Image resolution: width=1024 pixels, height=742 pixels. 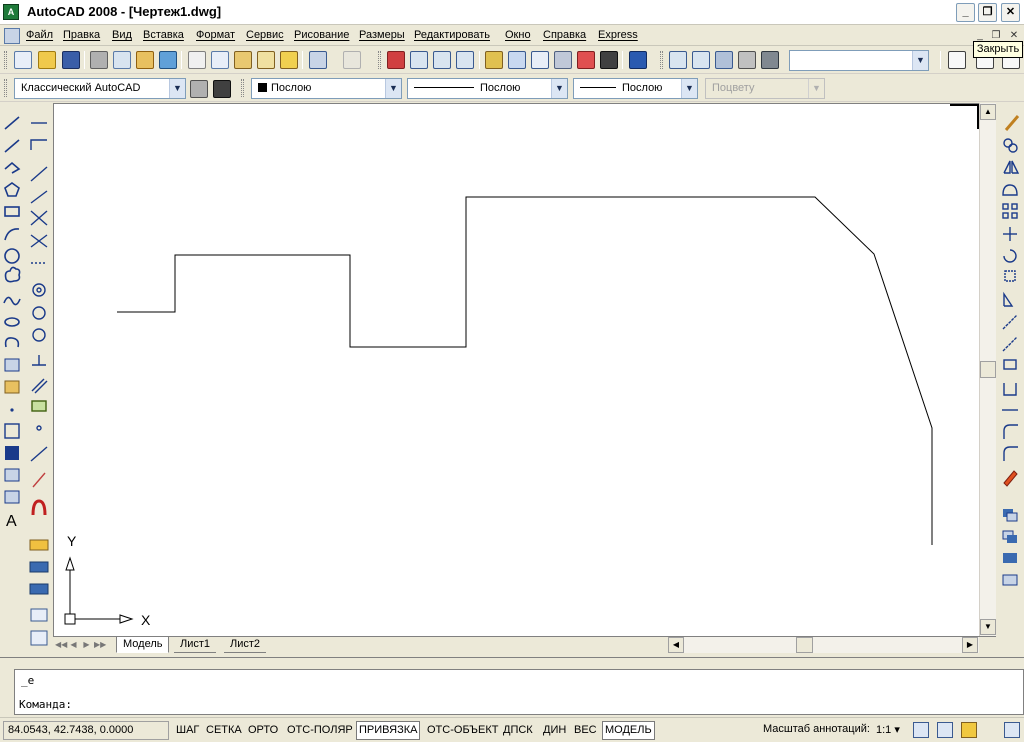 I want to click on lock-icon, so click(x=969, y=730).